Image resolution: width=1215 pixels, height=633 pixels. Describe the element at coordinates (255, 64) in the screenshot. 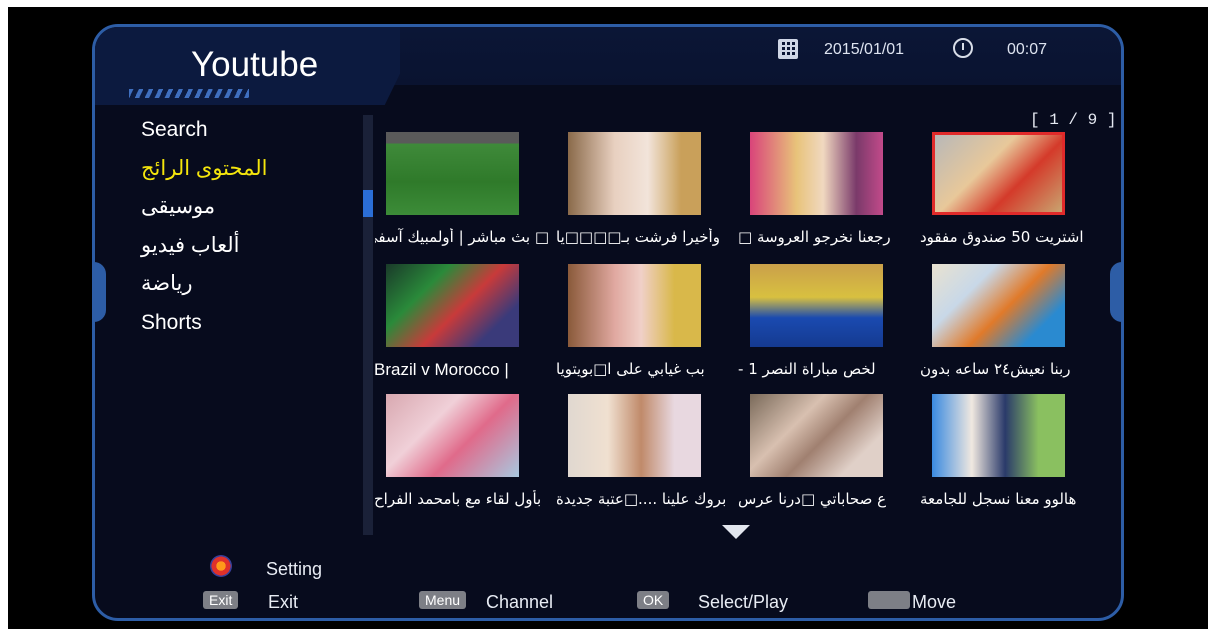

I see `app-title: Youtube` at that location.